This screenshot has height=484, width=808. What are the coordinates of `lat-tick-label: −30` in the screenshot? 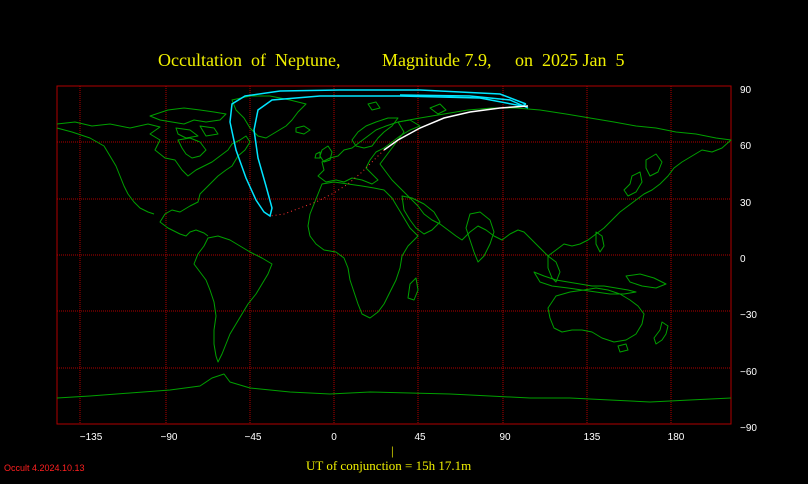 It's located at (748, 315).